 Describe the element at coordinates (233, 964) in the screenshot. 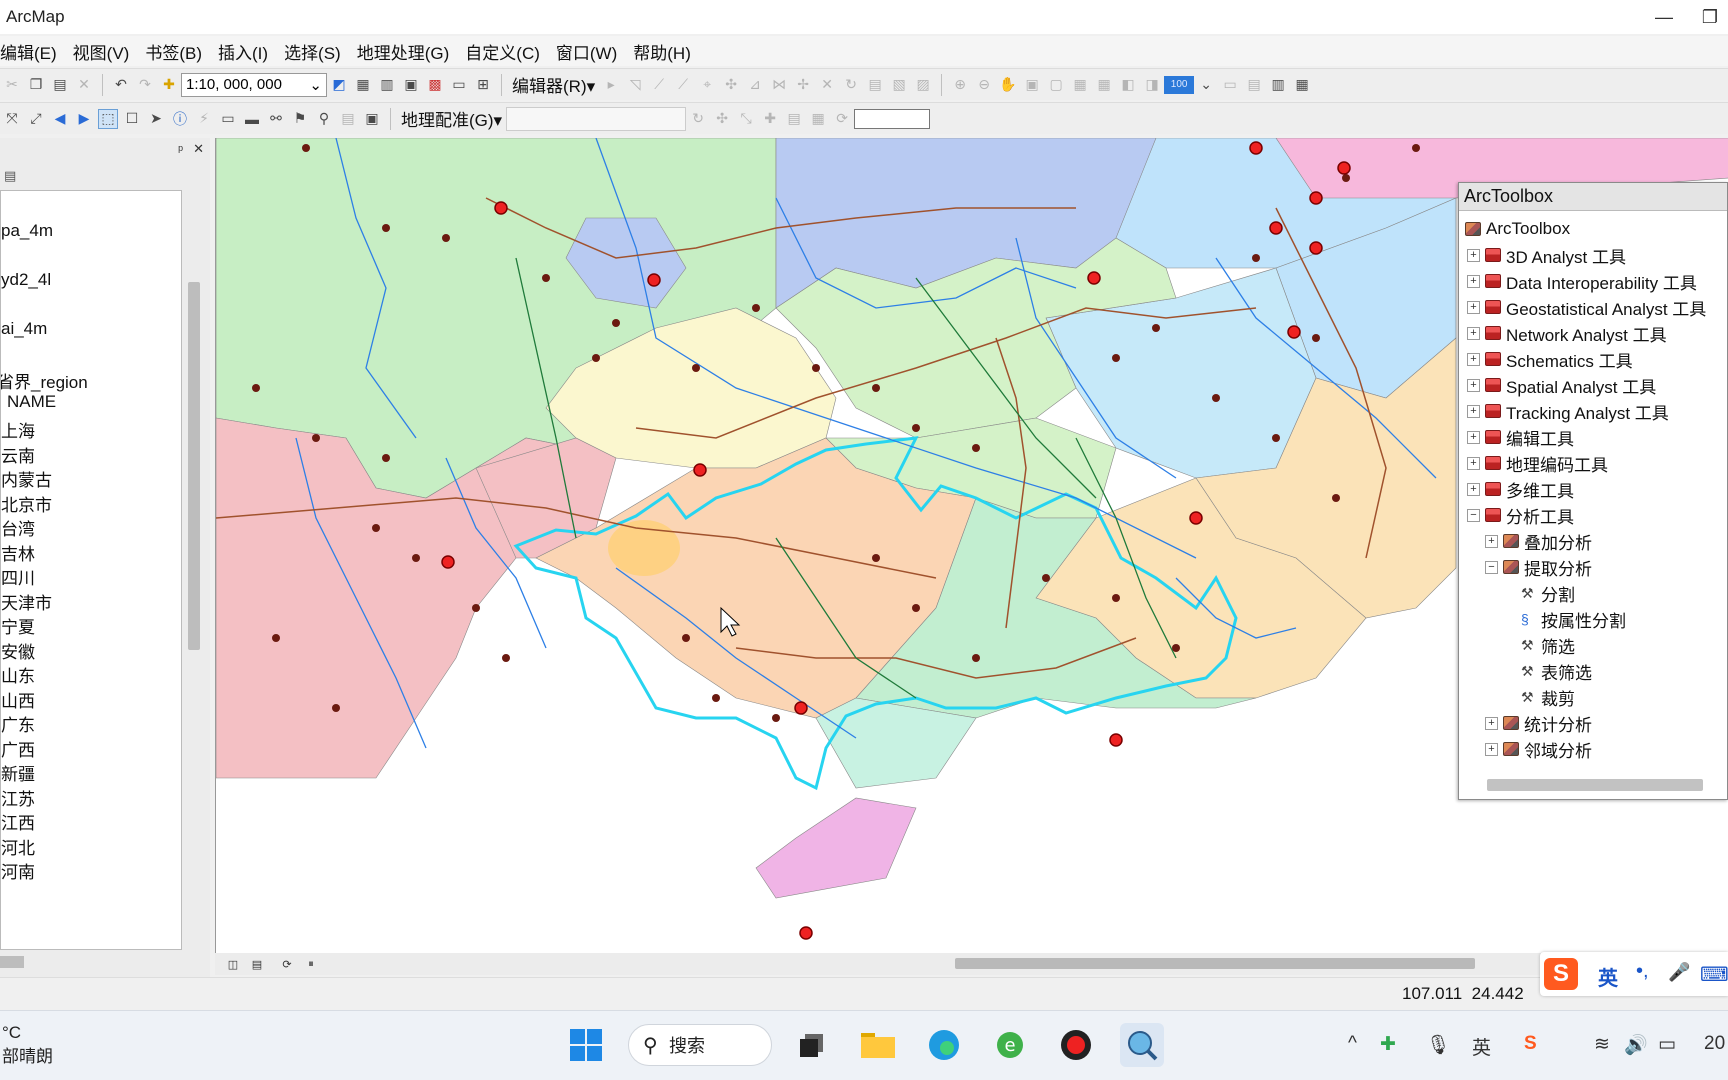

I see `data-view-button: ◫` at that location.